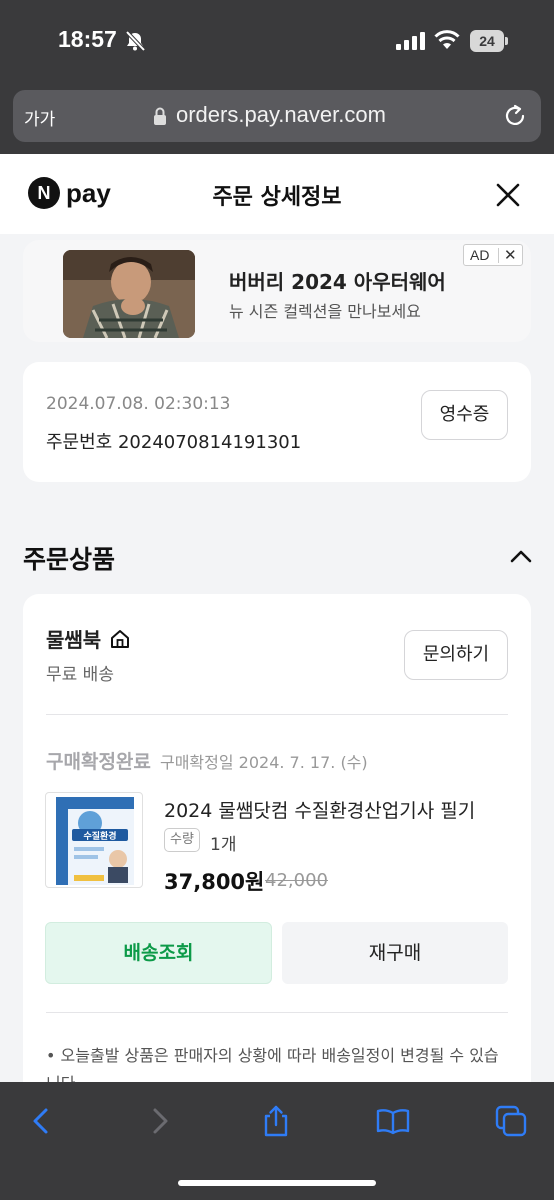  I want to click on quantity-value: 1개, so click(223, 845).